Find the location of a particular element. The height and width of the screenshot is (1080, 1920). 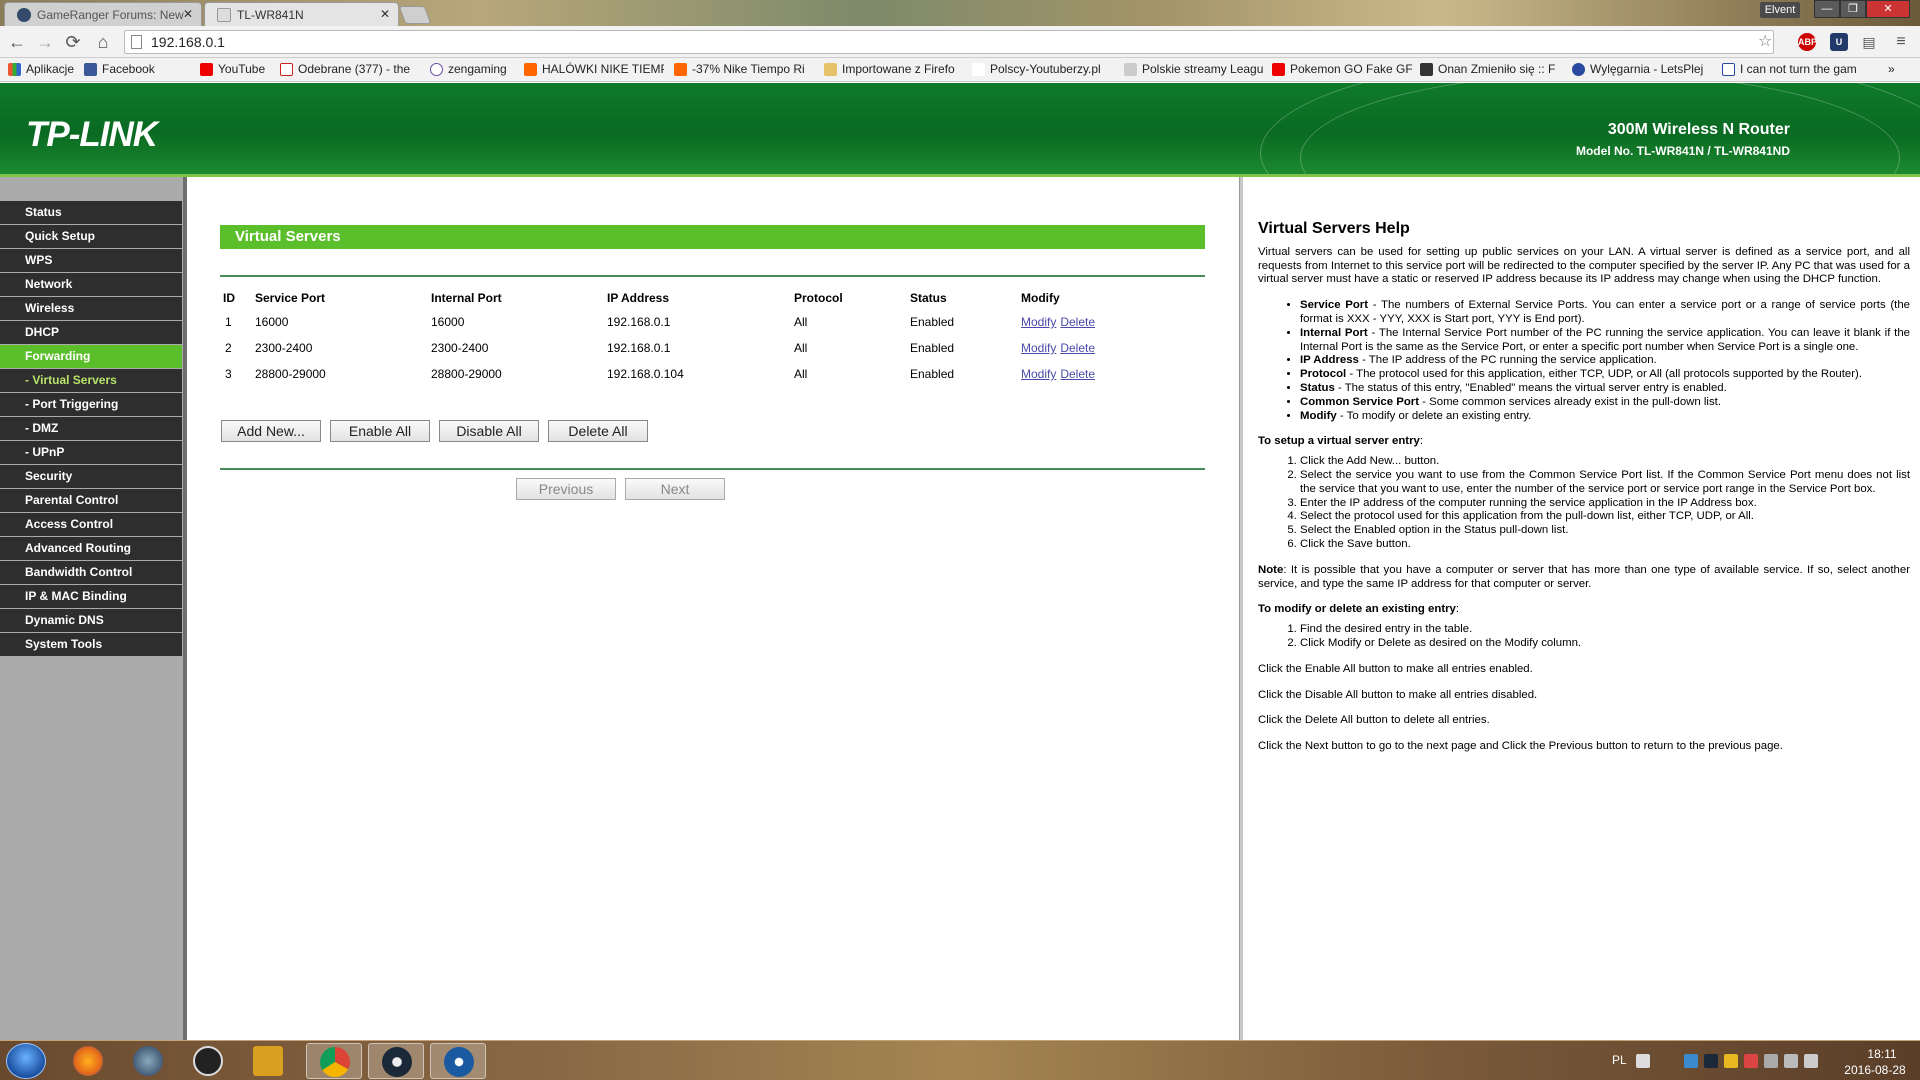

menu-item-system-tools: System Tools is located at coordinates (91, 644).